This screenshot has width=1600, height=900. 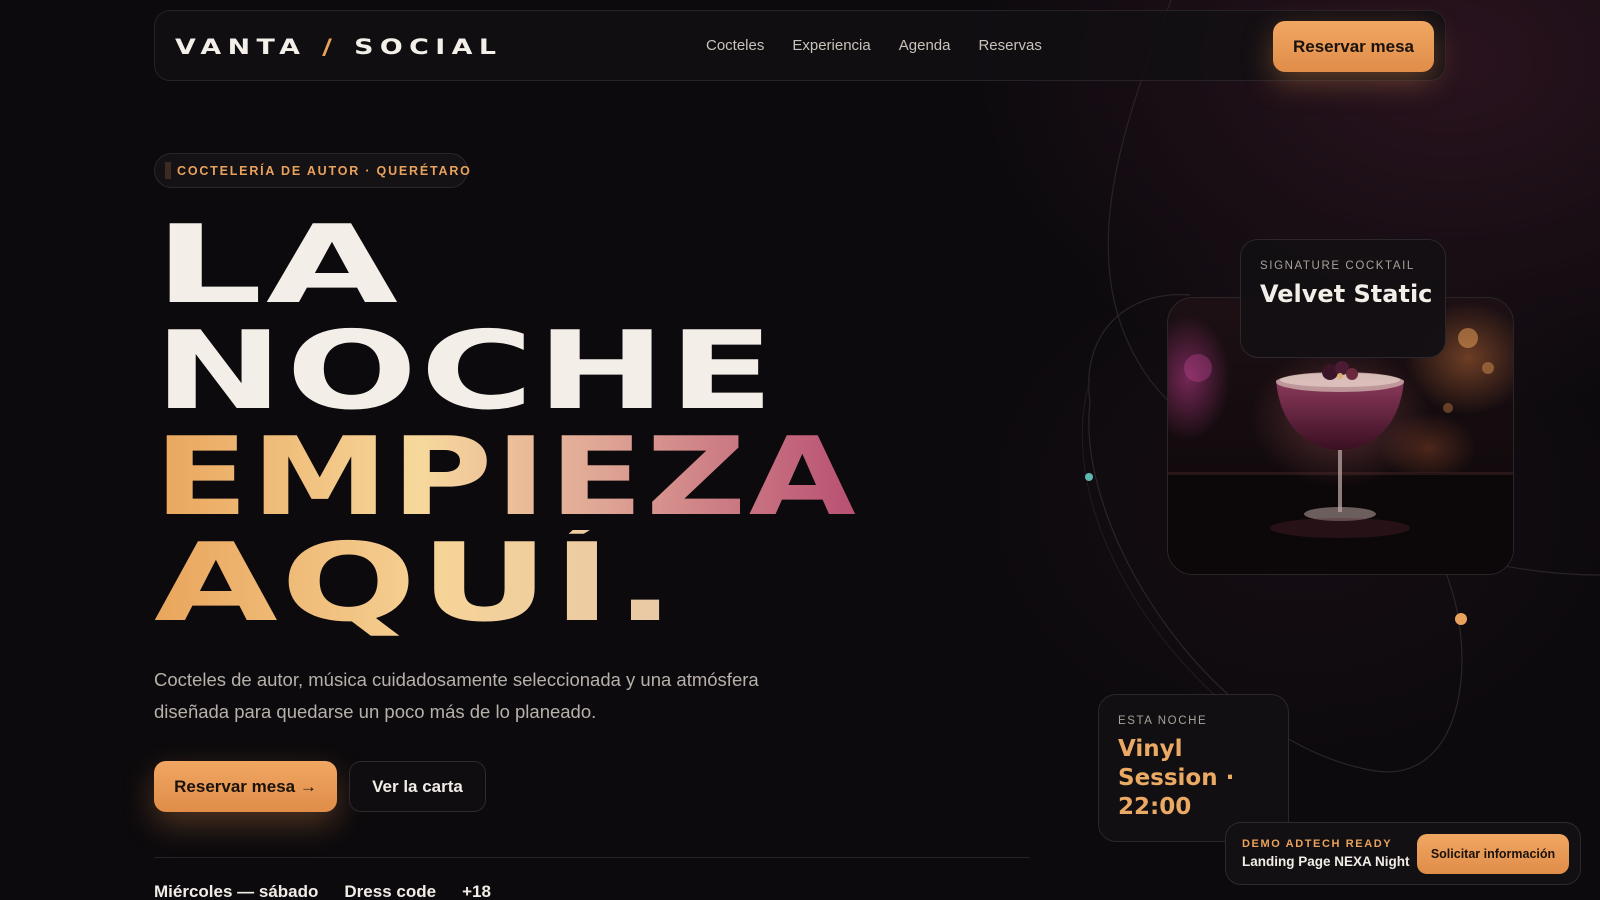 I want to click on nav-links: Cocteles Experiencia Agenda Reservas, so click(x=874, y=45).